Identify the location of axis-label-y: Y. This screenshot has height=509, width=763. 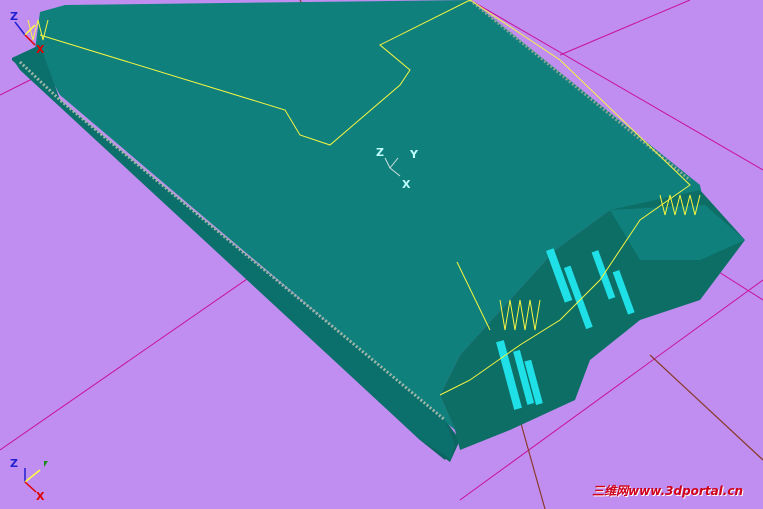
(414, 154).